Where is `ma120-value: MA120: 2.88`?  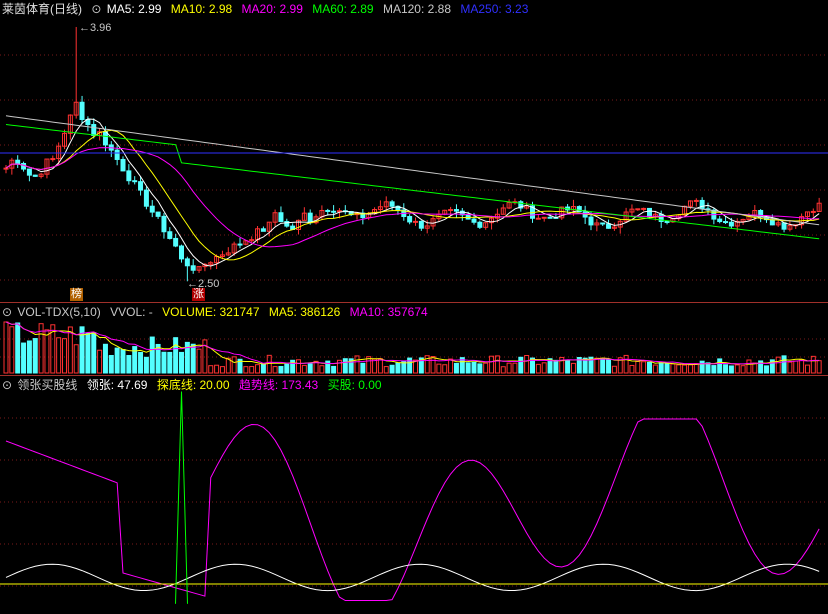
ma120-value: MA120: 2.88 is located at coordinates (416, 9).